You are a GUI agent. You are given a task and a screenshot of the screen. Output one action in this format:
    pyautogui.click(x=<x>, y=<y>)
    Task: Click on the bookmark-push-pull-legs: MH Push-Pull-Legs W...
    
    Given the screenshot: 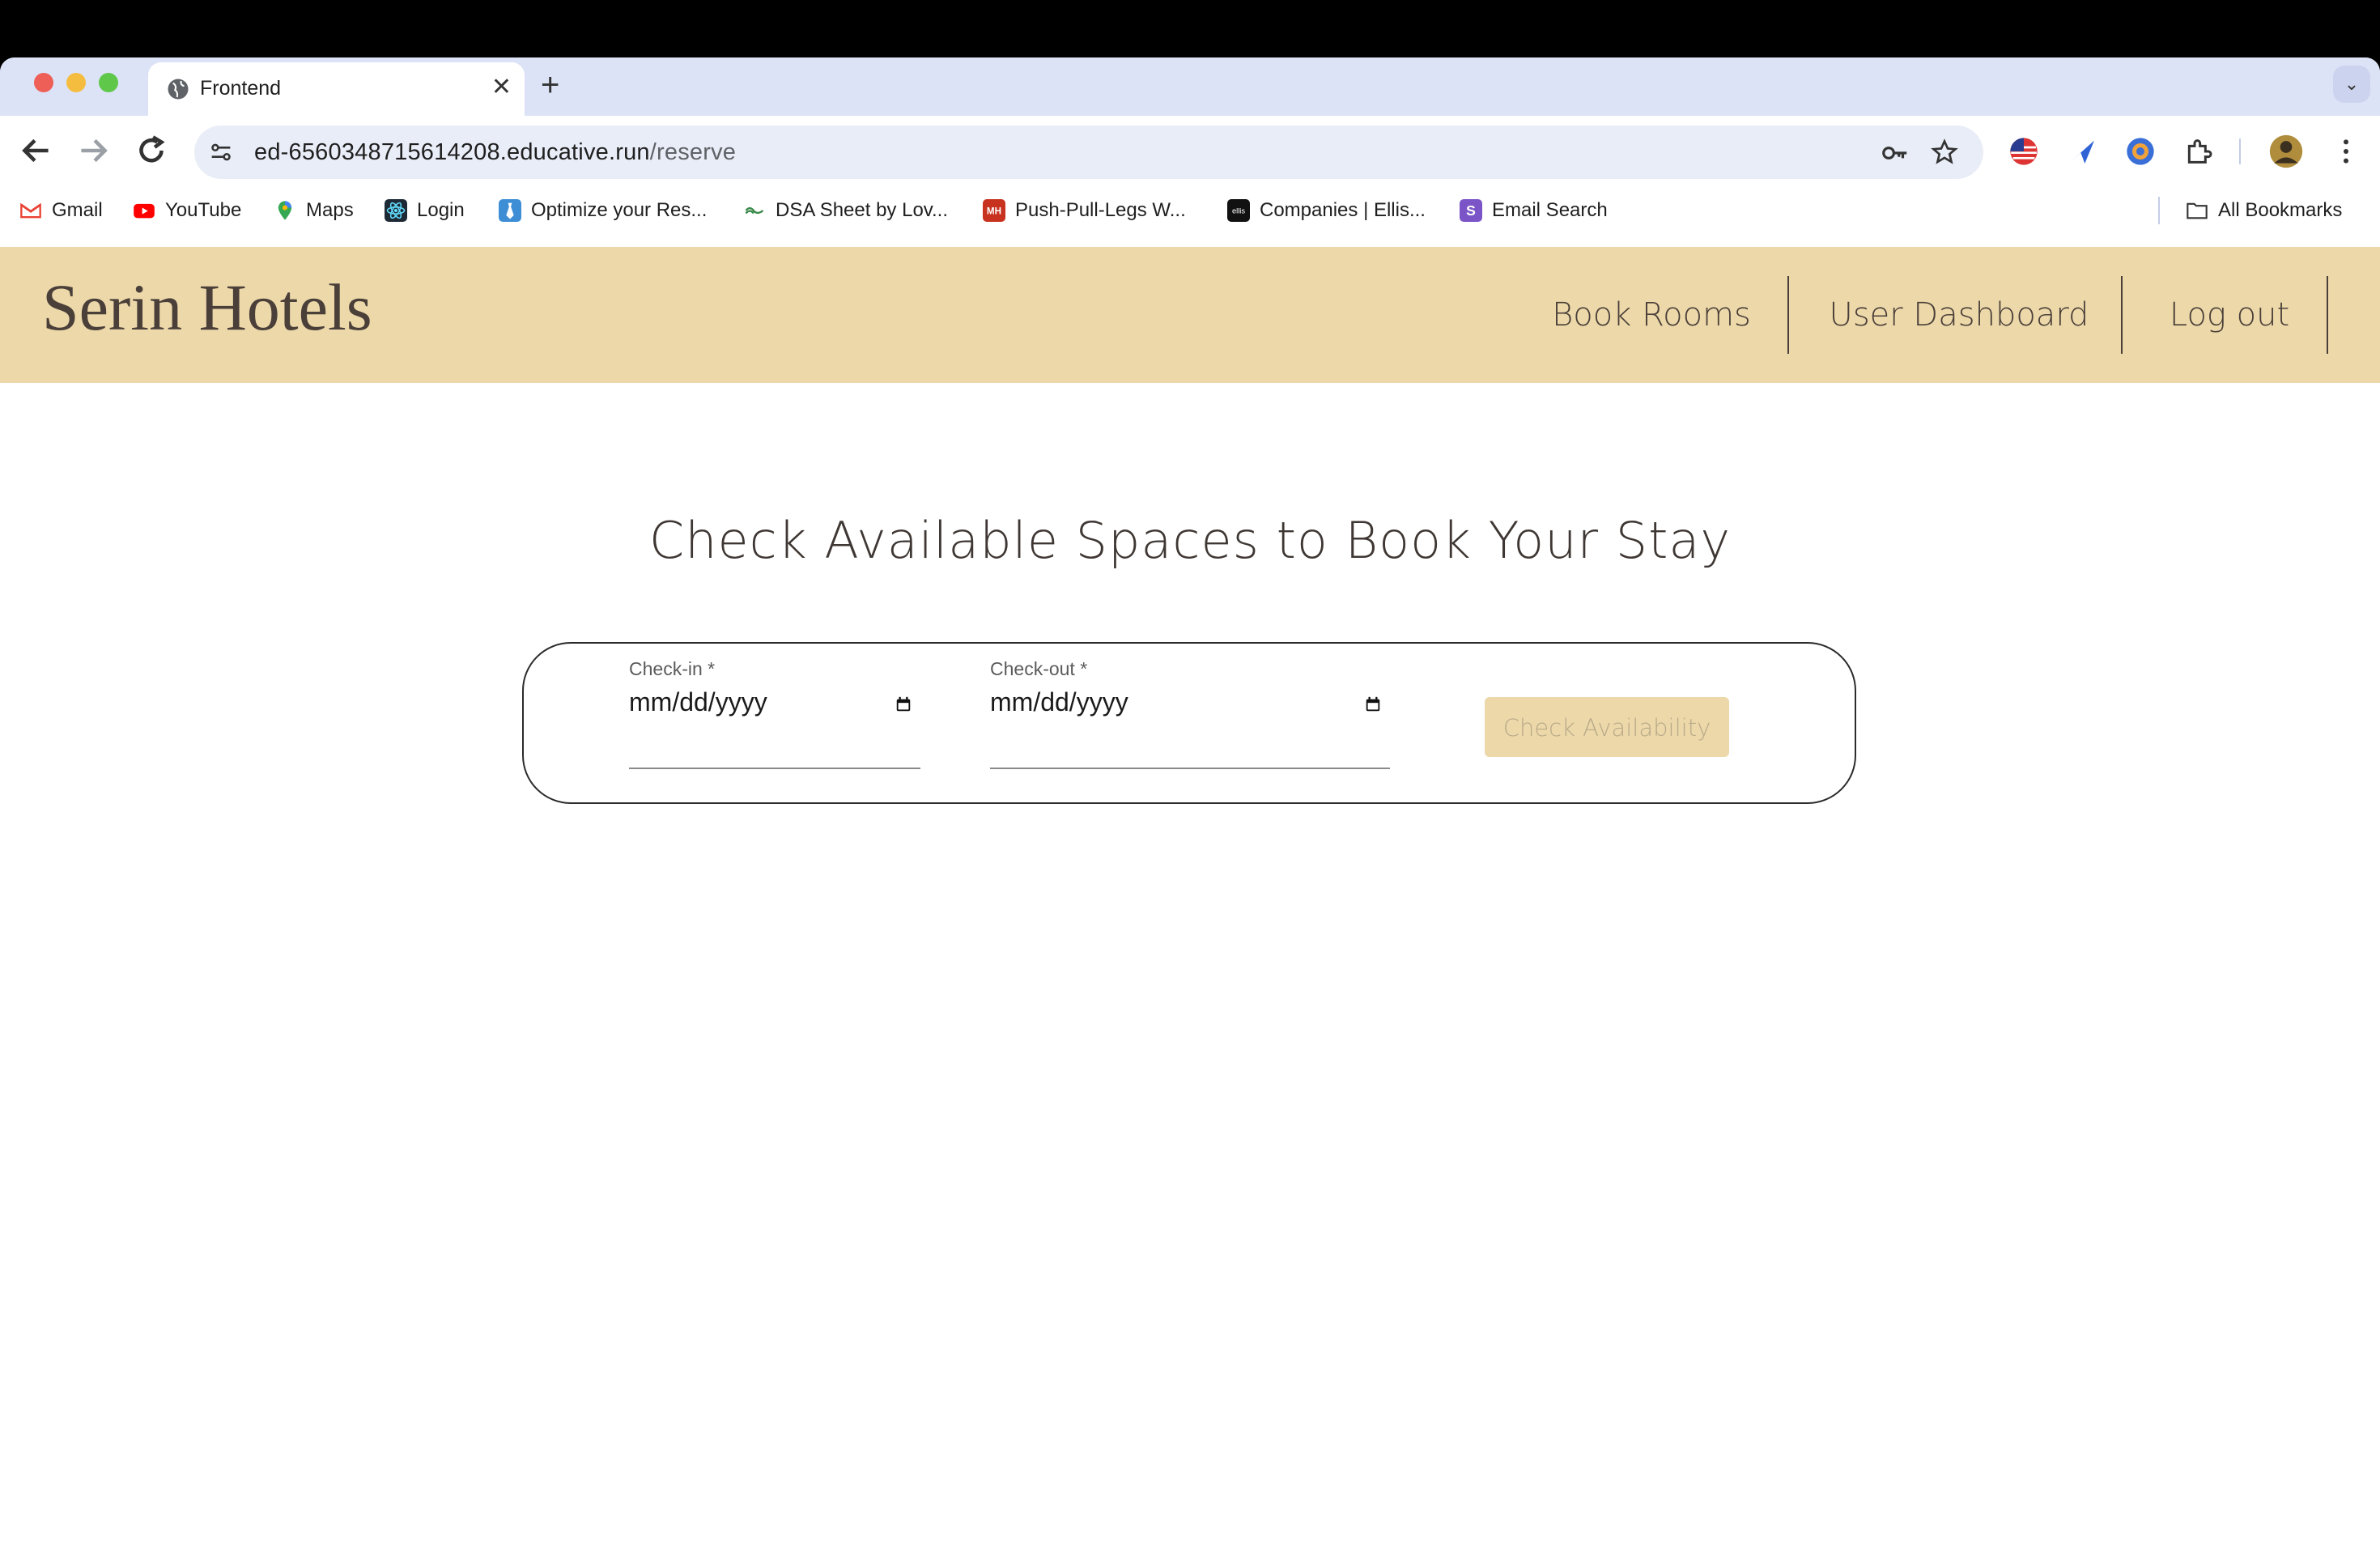 What is the action you would take?
    pyautogui.click(x=1084, y=210)
    